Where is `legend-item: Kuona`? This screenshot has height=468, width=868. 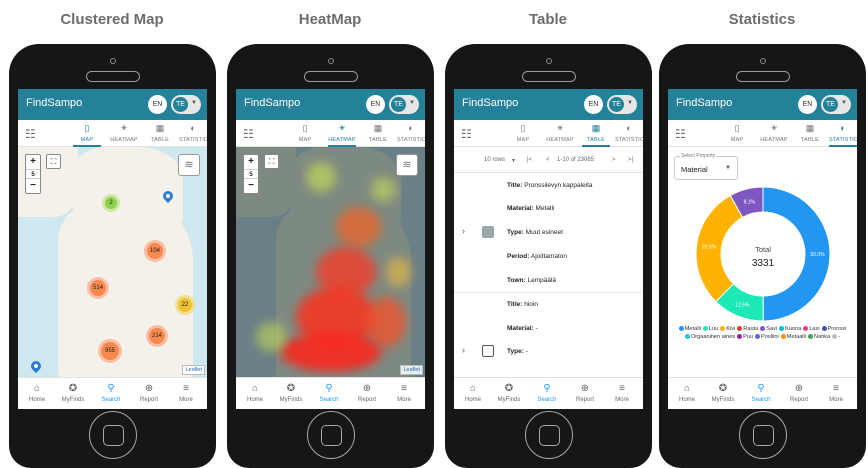
legend-item: Kuona is located at coordinates (790, 329).